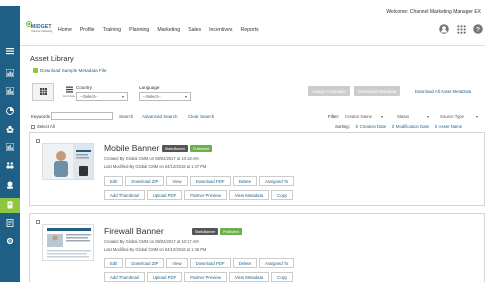  Describe the element at coordinates (443, 91) in the screenshot. I see `download-all-metadata-button: Download All Asset MetaData` at that location.